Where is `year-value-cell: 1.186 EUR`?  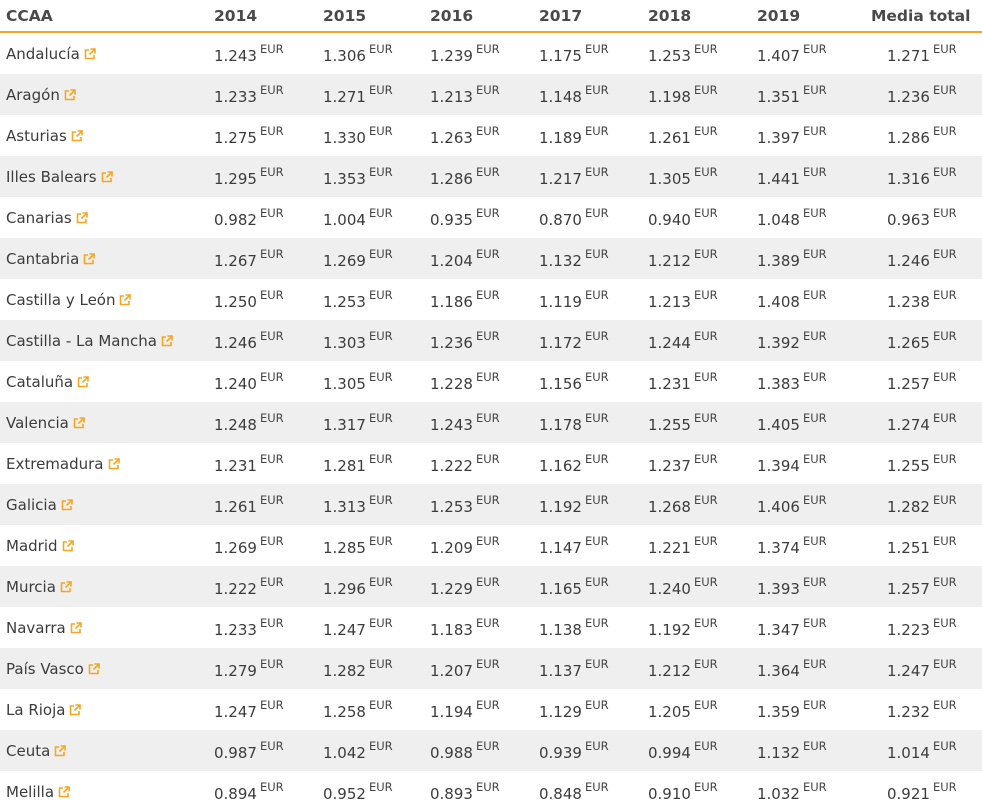 year-value-cell: 1.186 EUR is located at coordinates (484, 299).